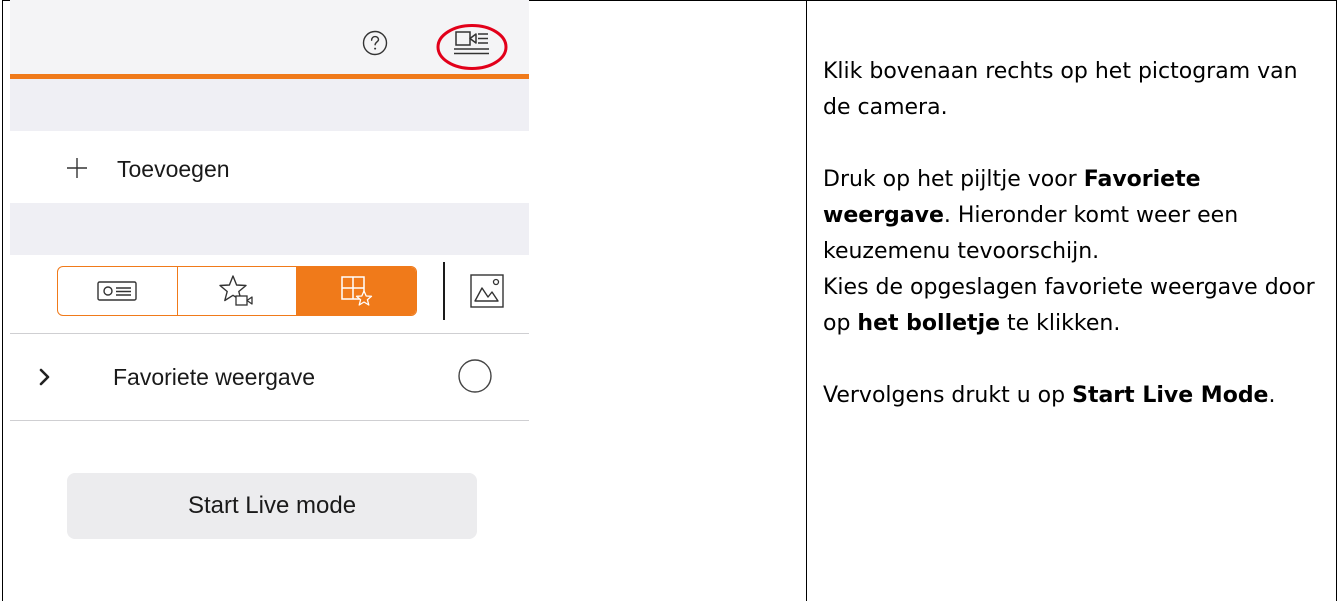  Describe the element at coordinates (269, 37) in the screenshot. I see `top-bar` at that location.